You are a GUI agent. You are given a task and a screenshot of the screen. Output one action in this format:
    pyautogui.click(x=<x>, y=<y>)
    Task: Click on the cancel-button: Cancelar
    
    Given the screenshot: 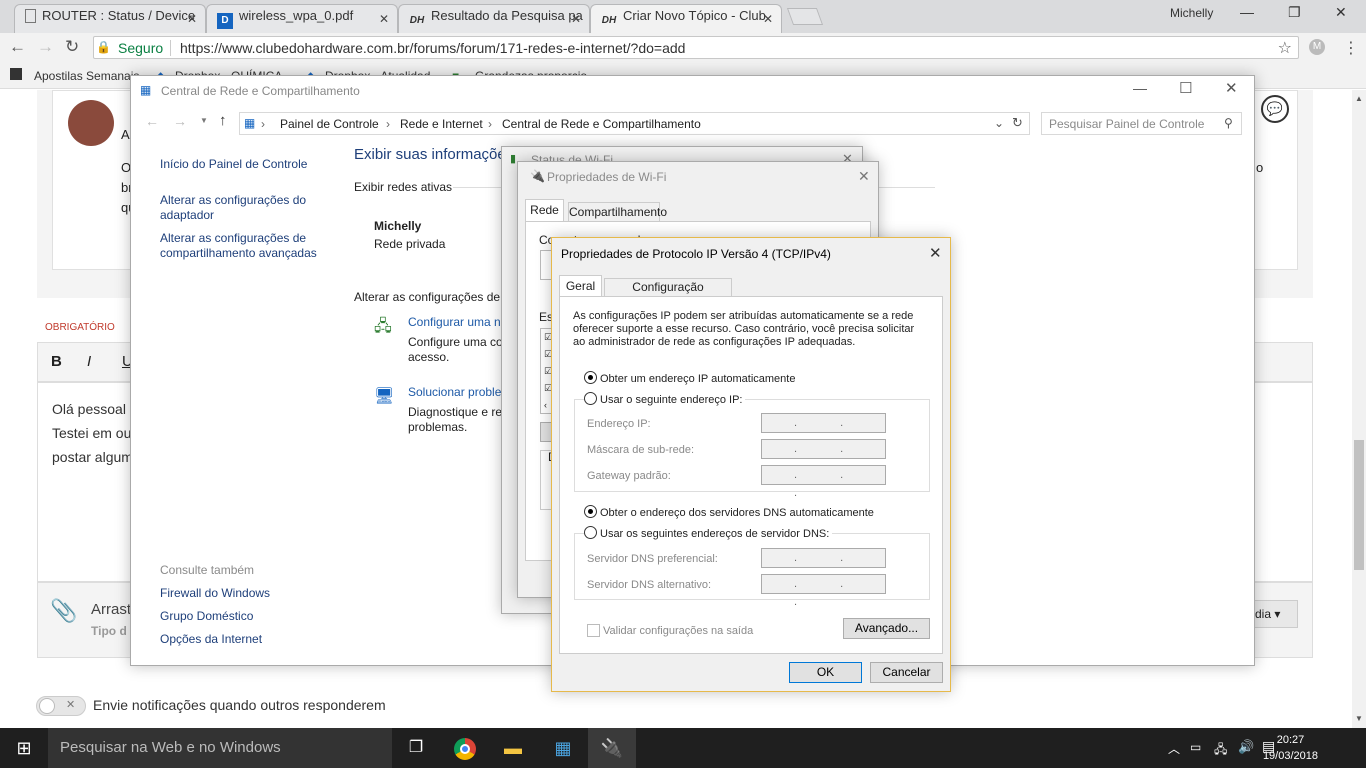 What is the action you would take?
    pyautogui.click(x=906, y=672)
    